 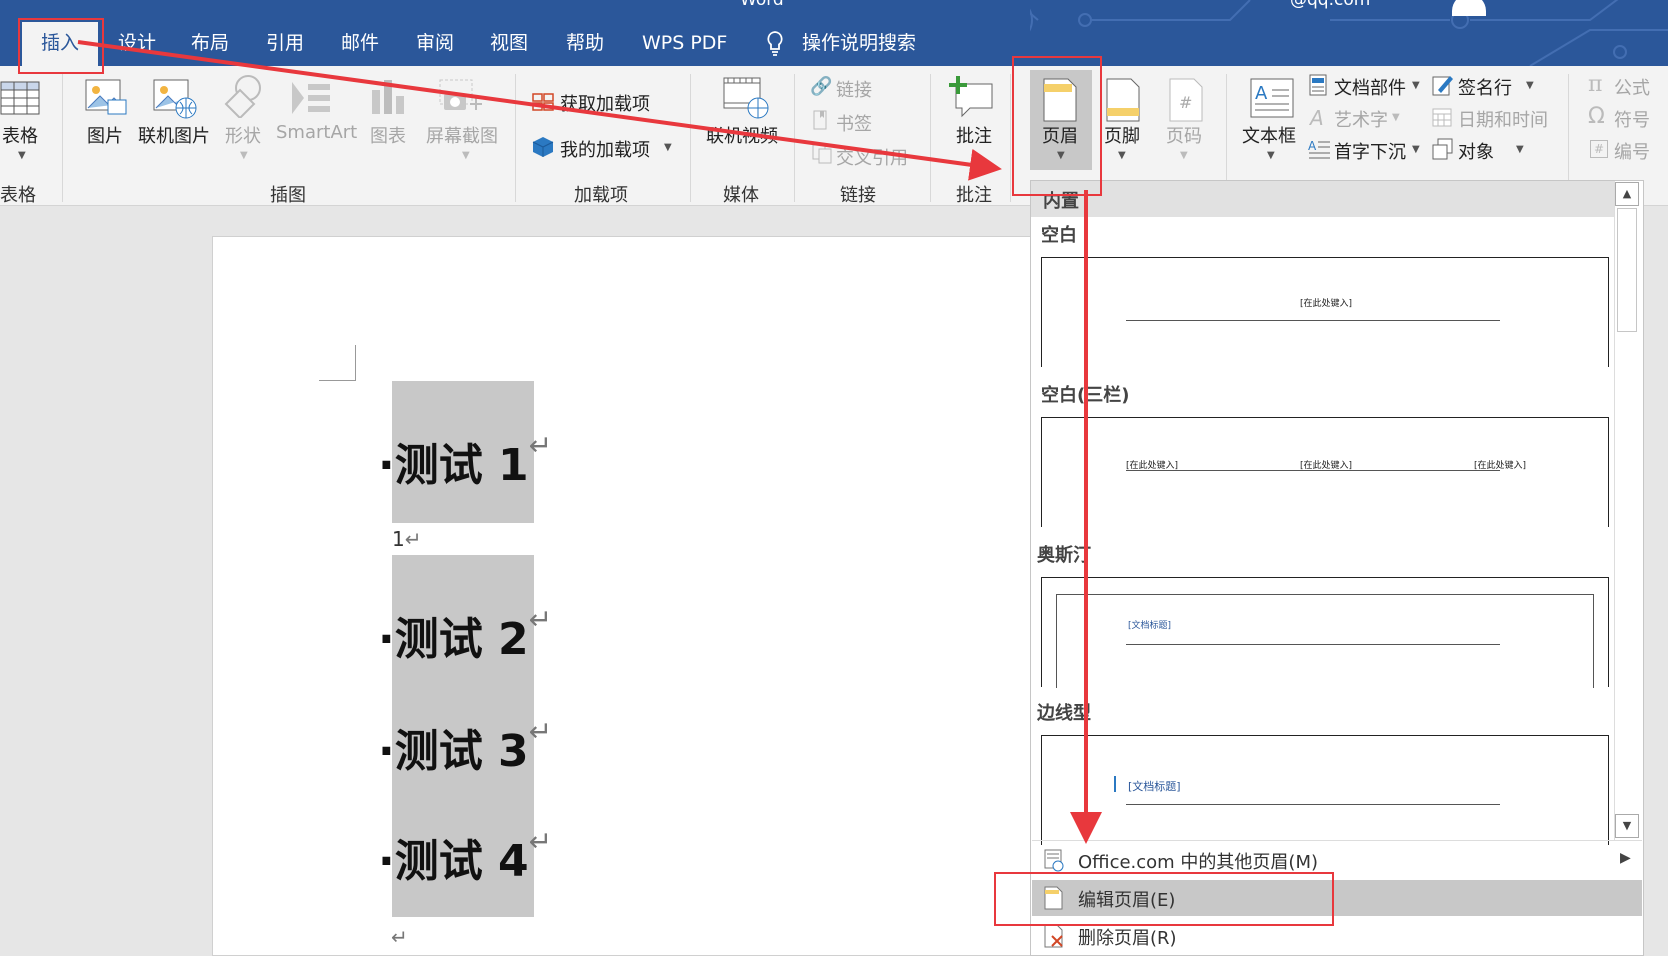 I want to click on tab-help: 帮助, so click(x=585, y=46).